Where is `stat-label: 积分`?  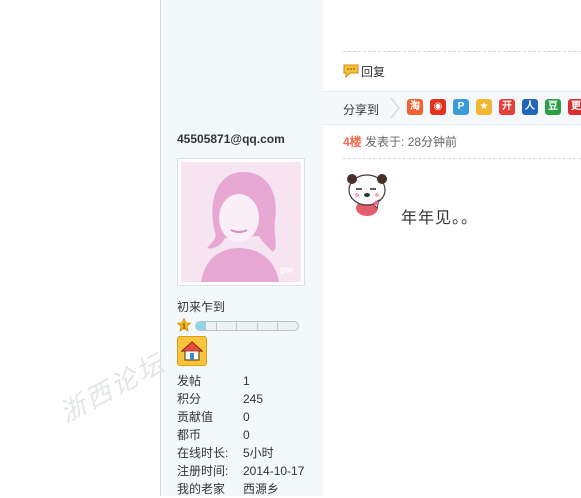 stat-label: 积分 is located at coordinates (189, 399).